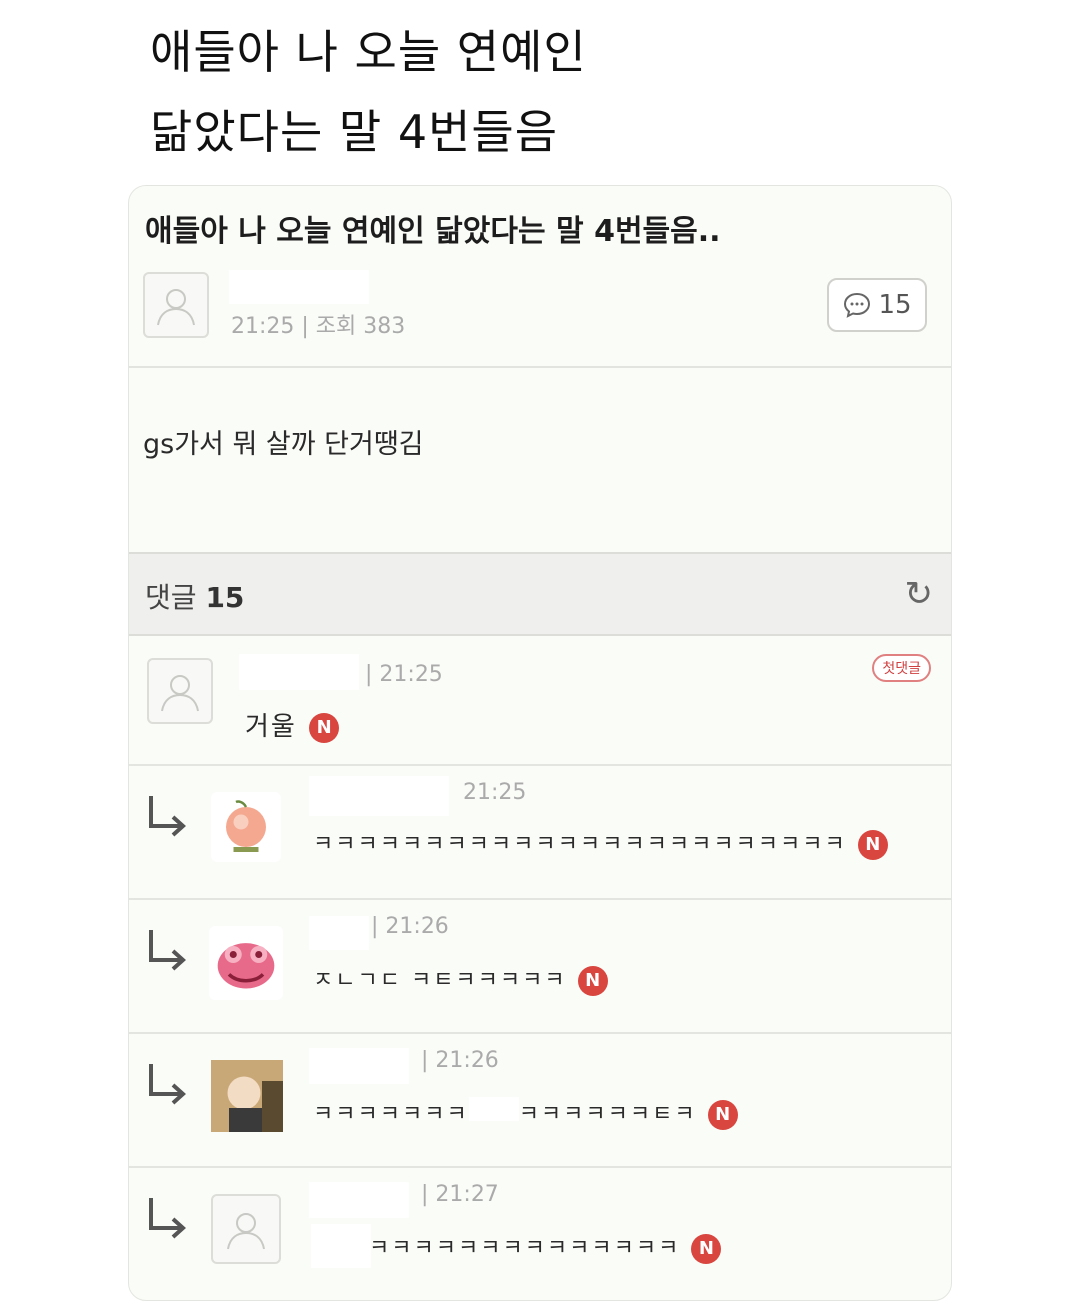  I want to click on mention-redacted, so click(341, 1246).